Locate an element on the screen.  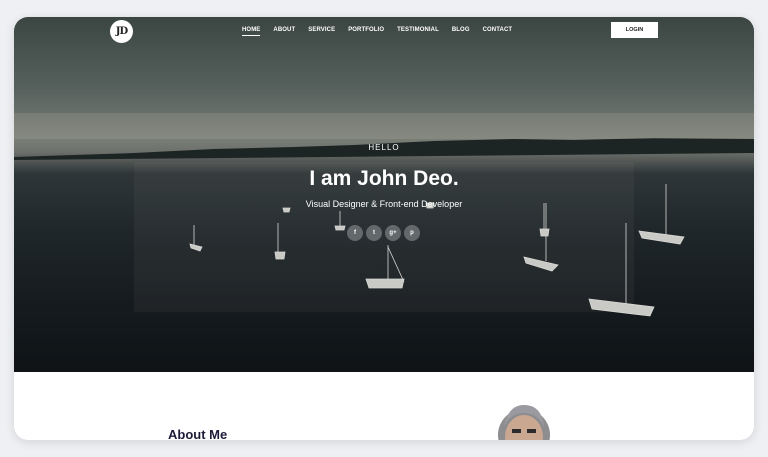
hero-greeting: HELLO is located at coordinates (384, 147).